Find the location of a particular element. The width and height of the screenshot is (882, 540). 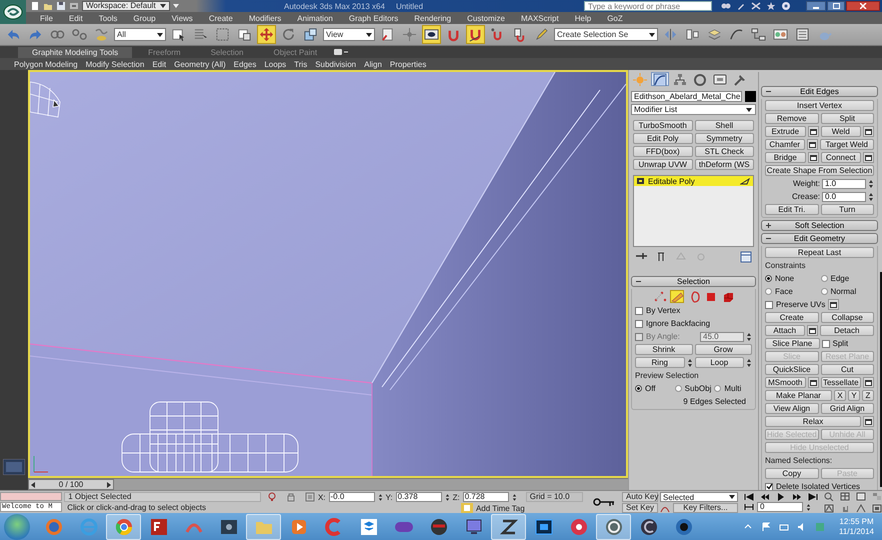

ribbon-panel-label: Polygon Modeling is located at coordinates (46, 64).